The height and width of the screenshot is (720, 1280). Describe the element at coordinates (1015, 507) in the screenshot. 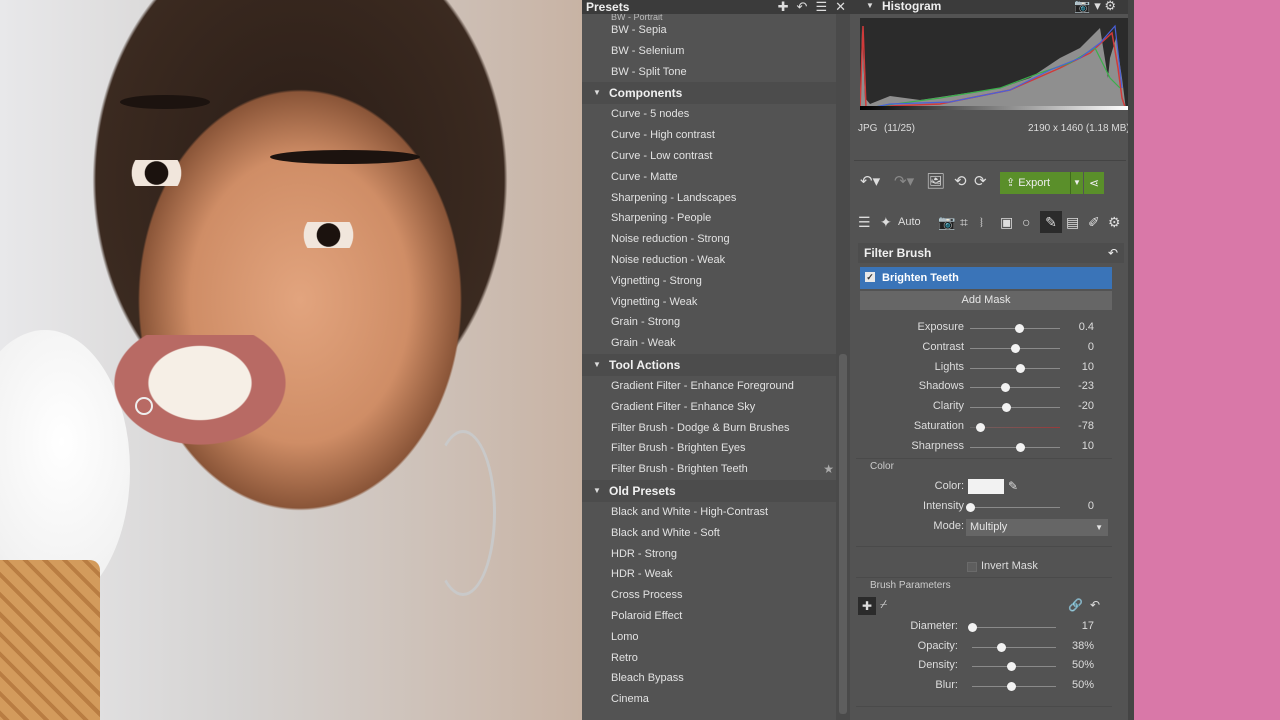

I see `intensity-track` at that location.